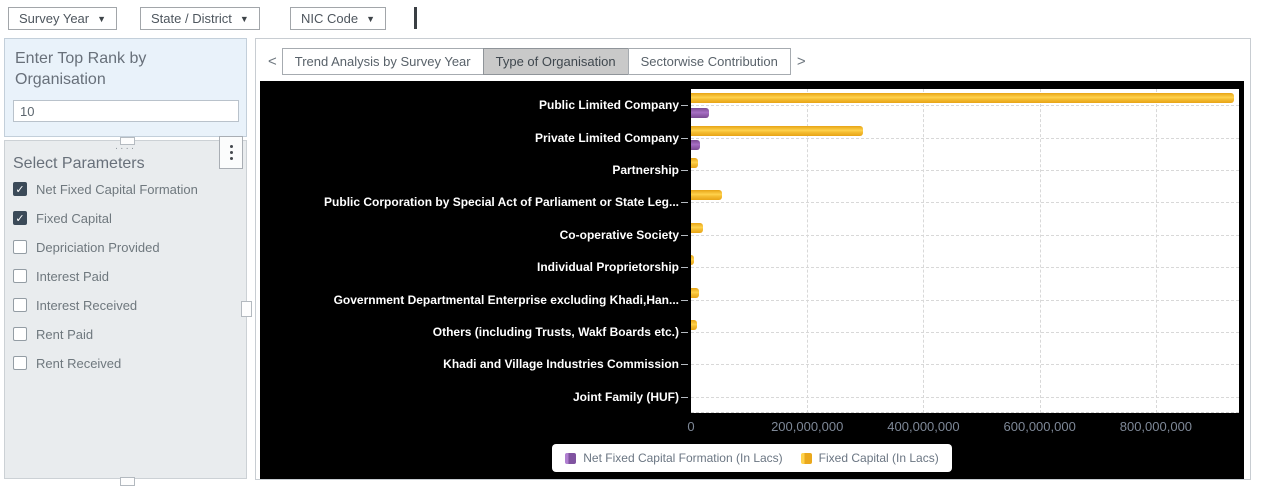 This screenshot has width=1270, height=486. What do you see at coordinates (126, 111) in the screenshot?
I see `top-rank-input` at bounding box center [126, 111].